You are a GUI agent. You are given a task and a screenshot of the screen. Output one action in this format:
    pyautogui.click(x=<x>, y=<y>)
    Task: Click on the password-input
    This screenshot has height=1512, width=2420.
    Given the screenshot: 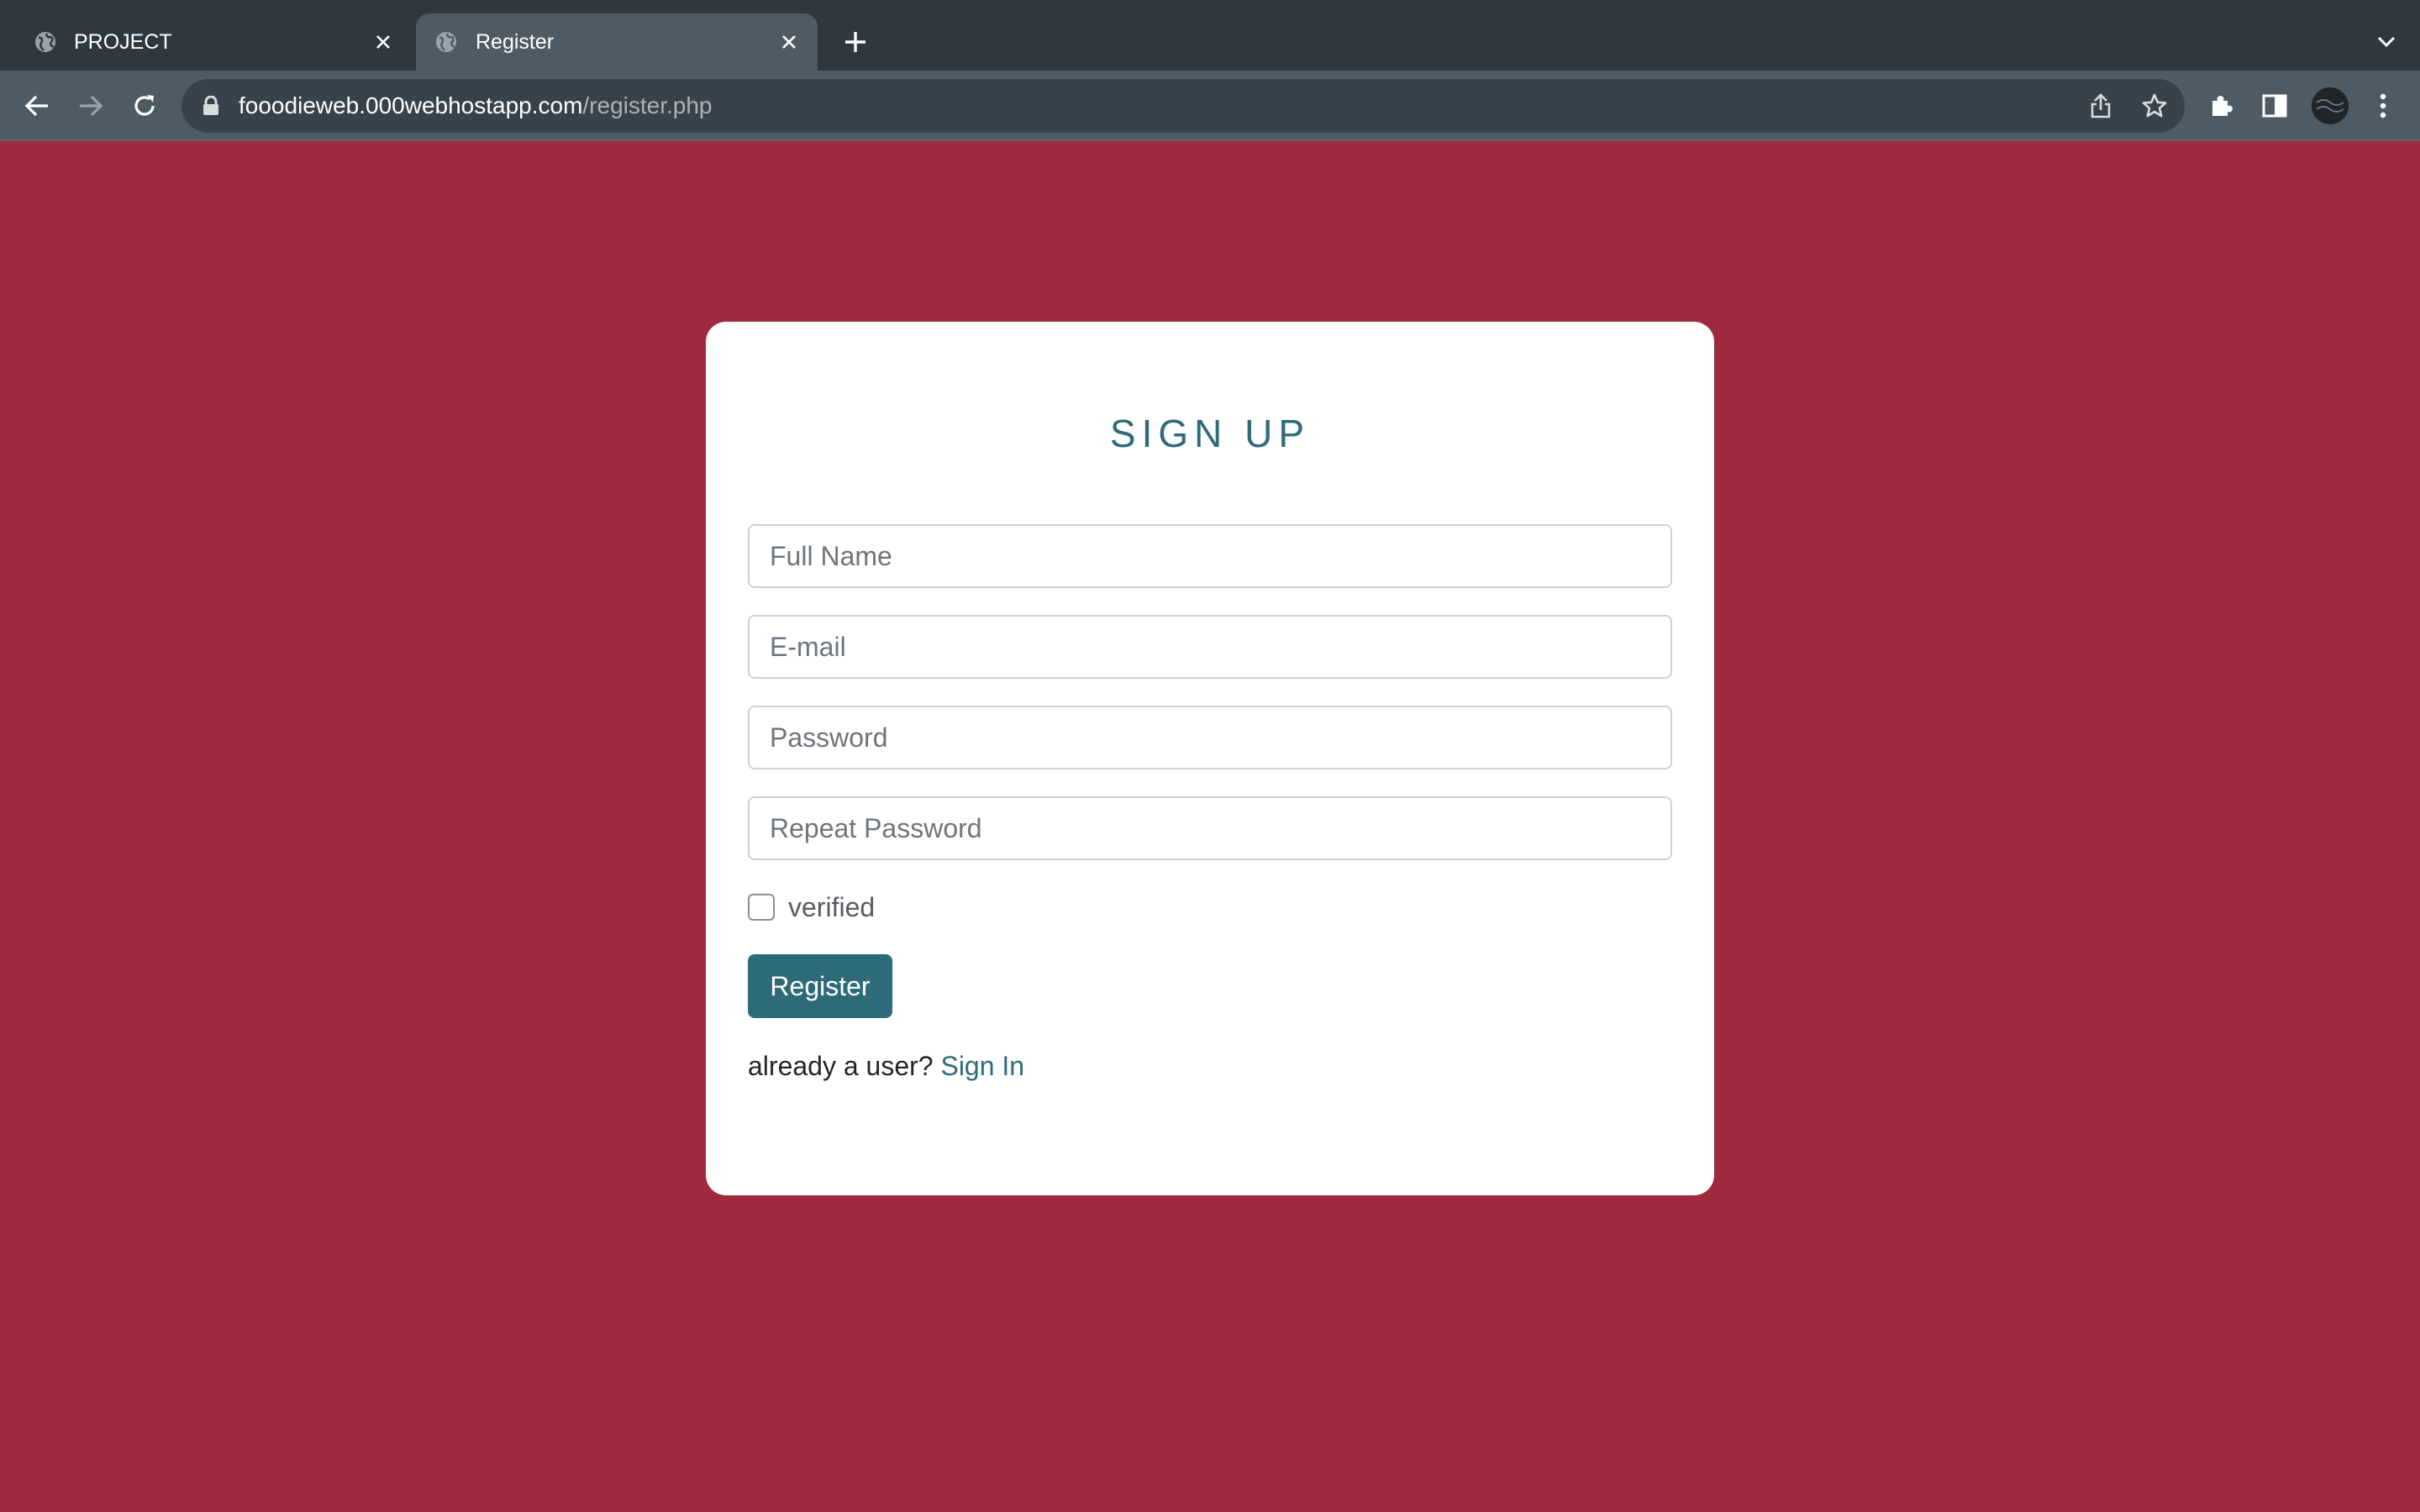 What is the action you would take?
    pyautogui.click(x=1210, y=737)
    